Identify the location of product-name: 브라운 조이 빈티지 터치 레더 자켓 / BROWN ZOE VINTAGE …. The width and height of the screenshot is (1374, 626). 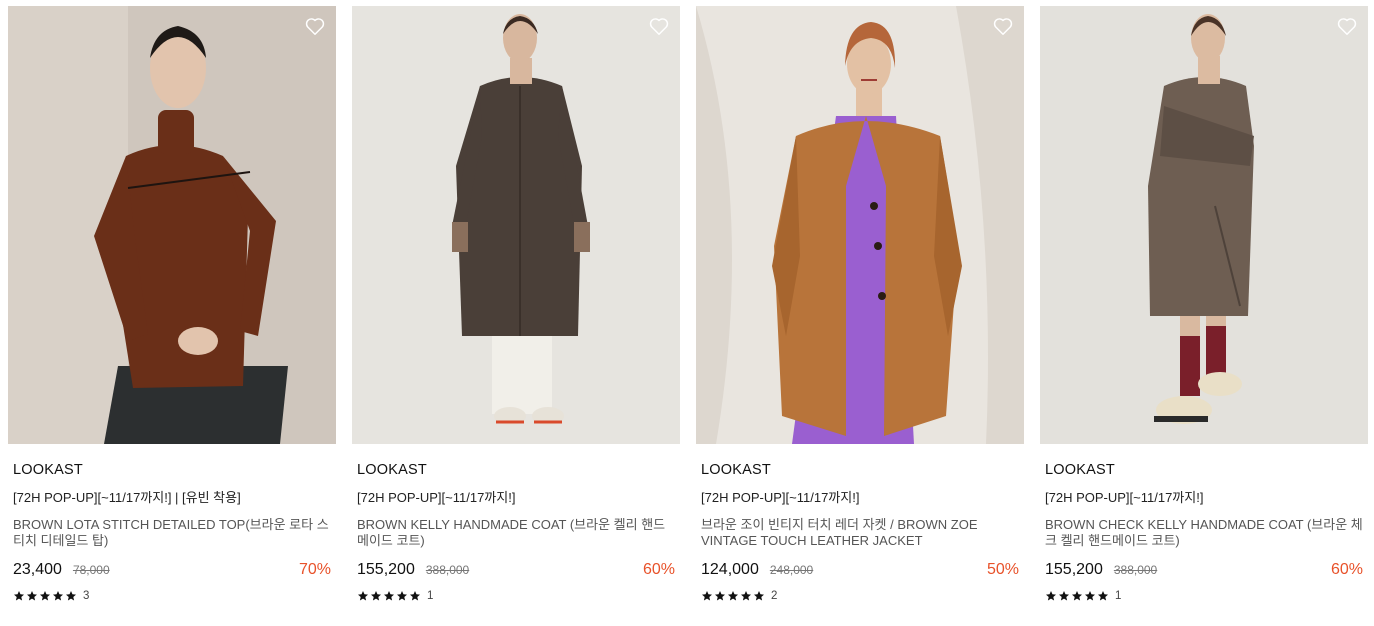
(860, 533).